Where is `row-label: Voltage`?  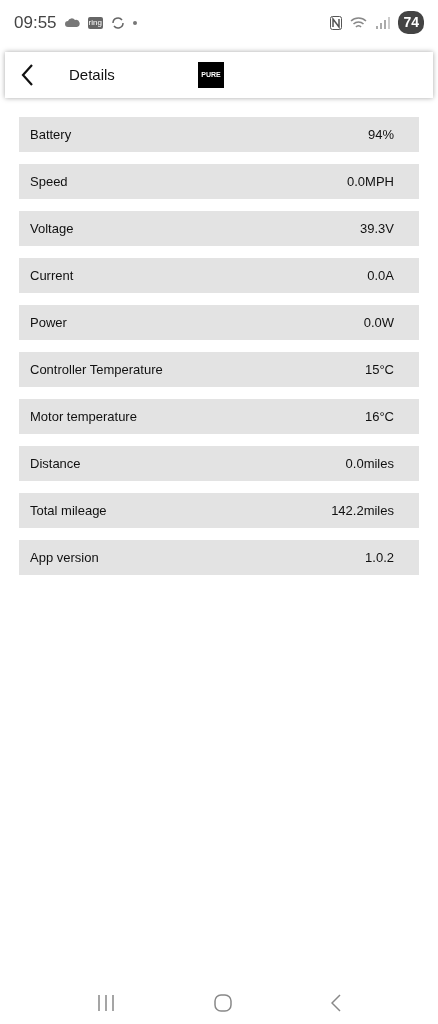 row-label: Voltage is located at coordinates (52, 228).